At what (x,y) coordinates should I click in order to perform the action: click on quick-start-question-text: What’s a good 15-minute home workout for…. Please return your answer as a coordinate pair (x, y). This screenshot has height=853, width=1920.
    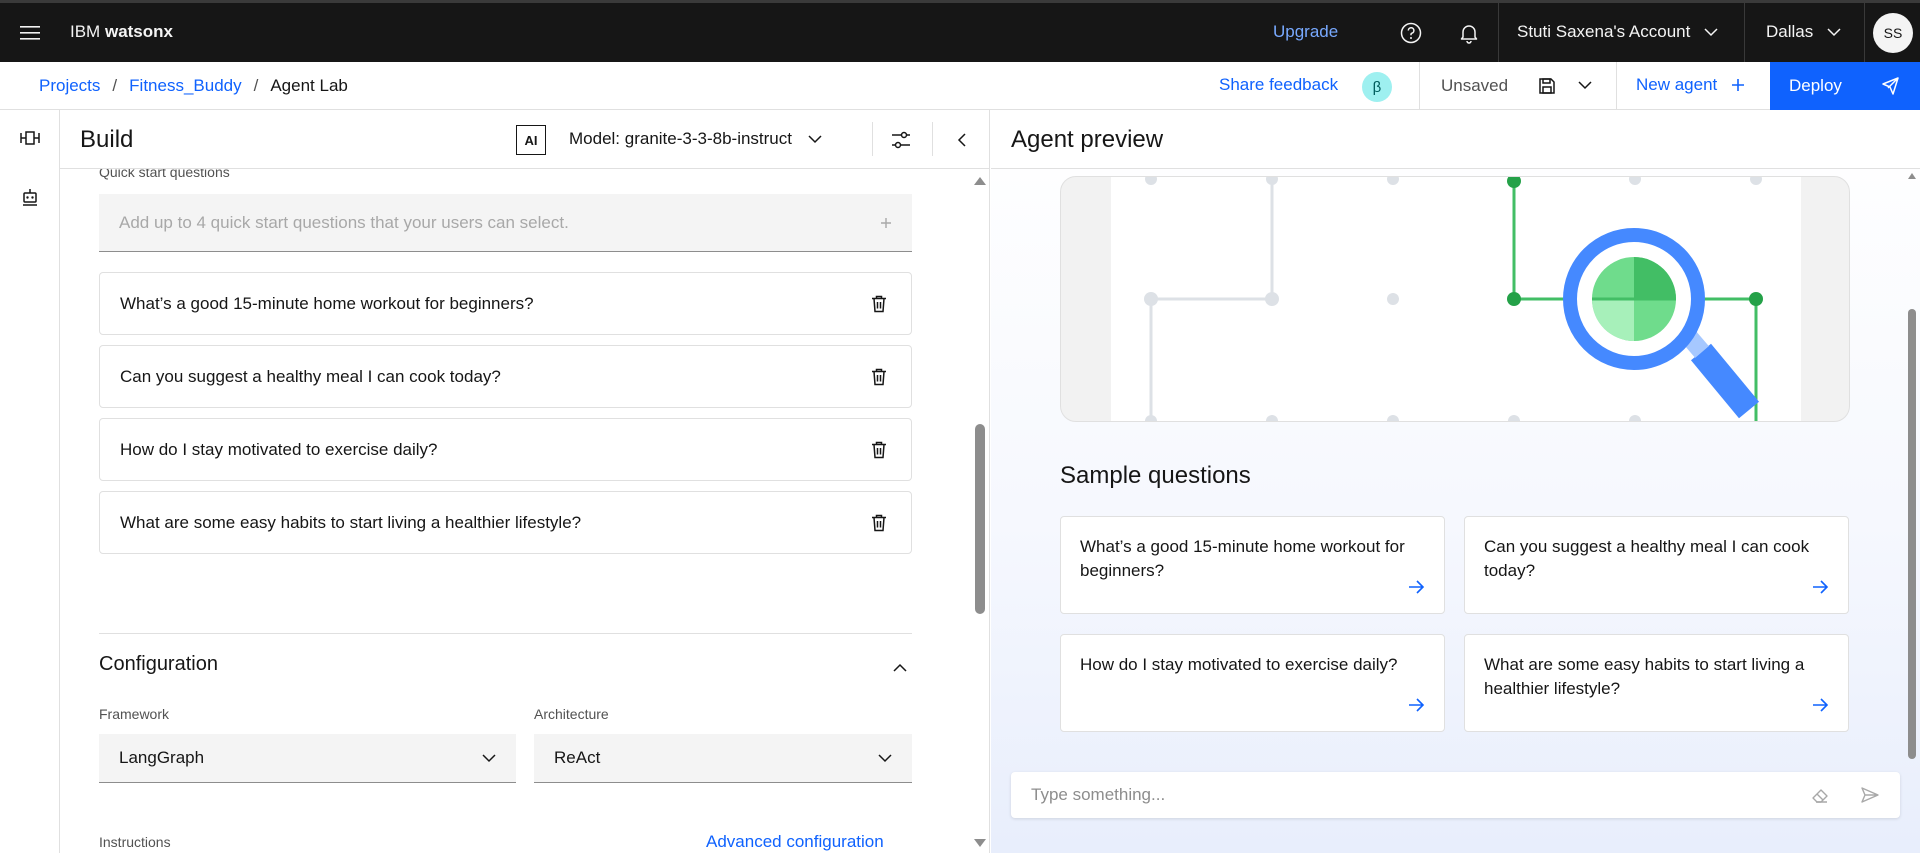
    Looking at the image, I should click on (327, 303).